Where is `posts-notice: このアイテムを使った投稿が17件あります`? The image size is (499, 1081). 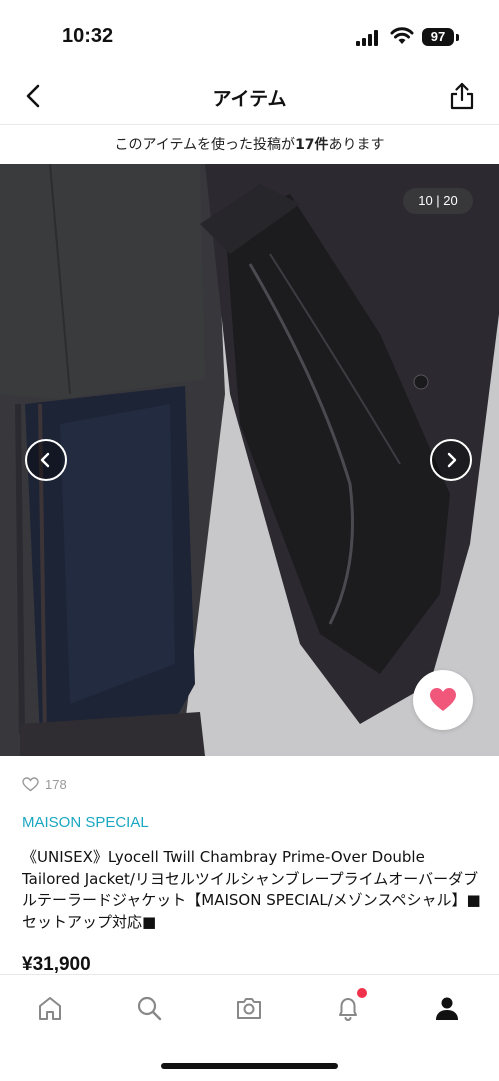 posts-notice: このアイテムを使った投稿が17件あります is located at coordinates (249, 144).